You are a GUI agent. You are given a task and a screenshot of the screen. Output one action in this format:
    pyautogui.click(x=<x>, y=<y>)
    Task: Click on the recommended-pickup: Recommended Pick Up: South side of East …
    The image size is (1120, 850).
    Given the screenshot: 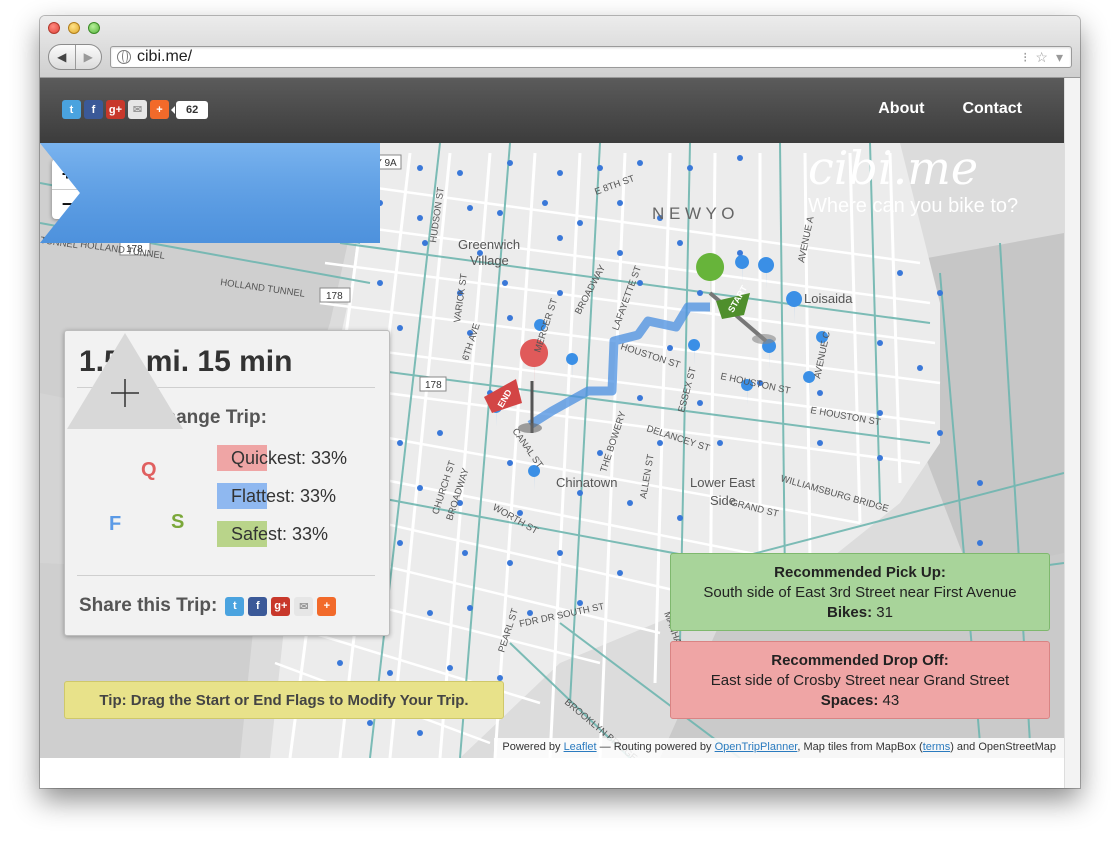 What is the action you would take?
    pyautogui.click(x=860, y=592)
    